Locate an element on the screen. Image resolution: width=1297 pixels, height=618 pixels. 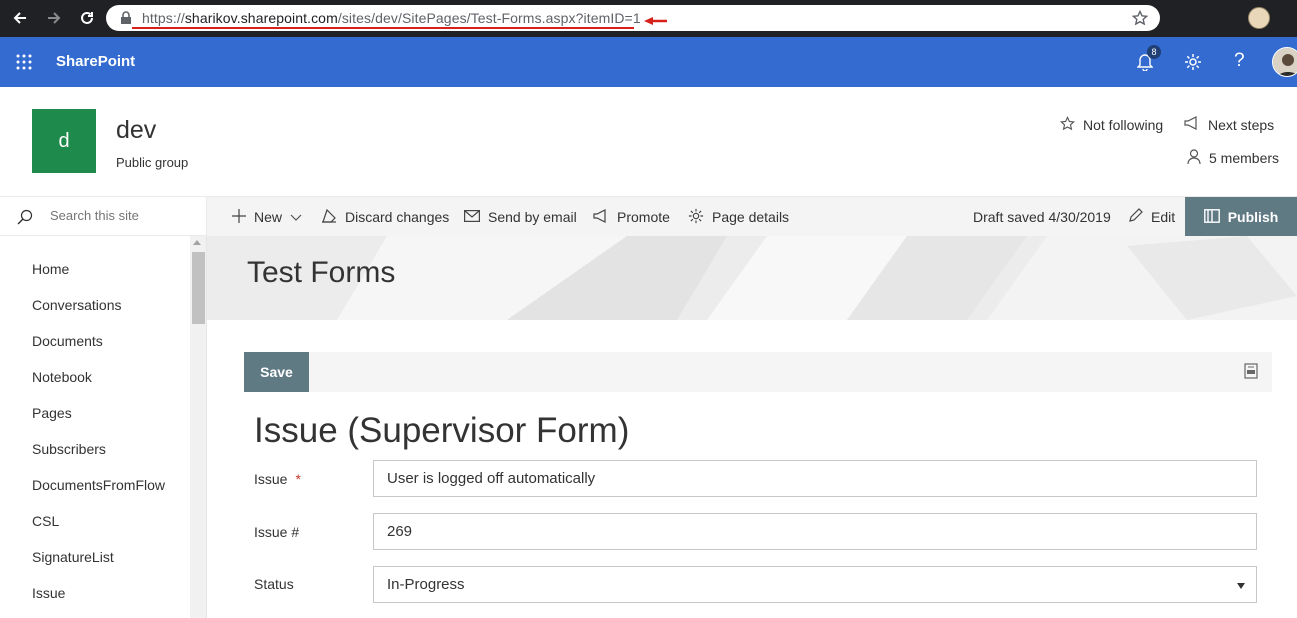
issue-label-text: Issue is located at coordinates (271, 479).